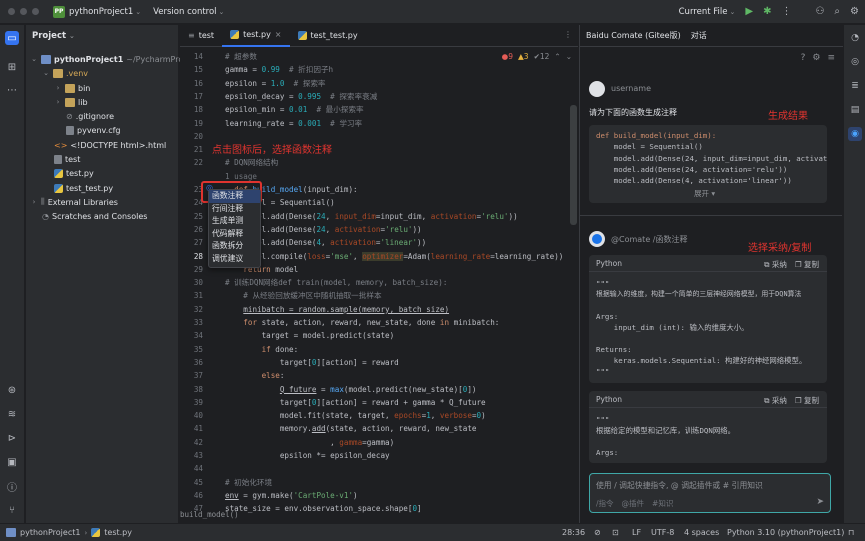  I want to click on tree-item-scratches: ◔ Scratches and Consoles, so click(94, 216).